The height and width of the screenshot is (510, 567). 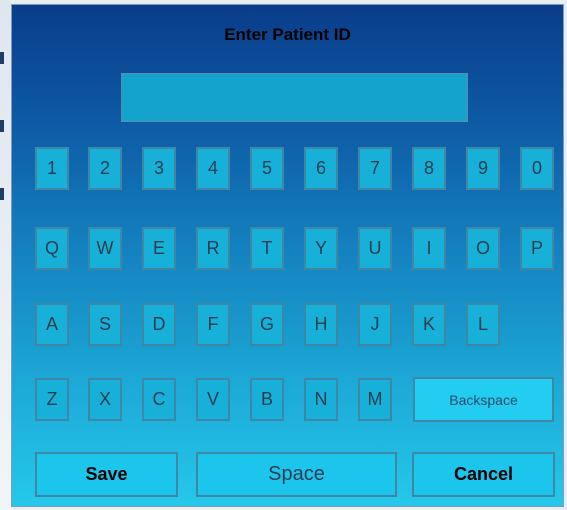 What do you see at coordinates (537, 248) in the screenshot?
I see `key-p: P` at bounding box center [537, 248].